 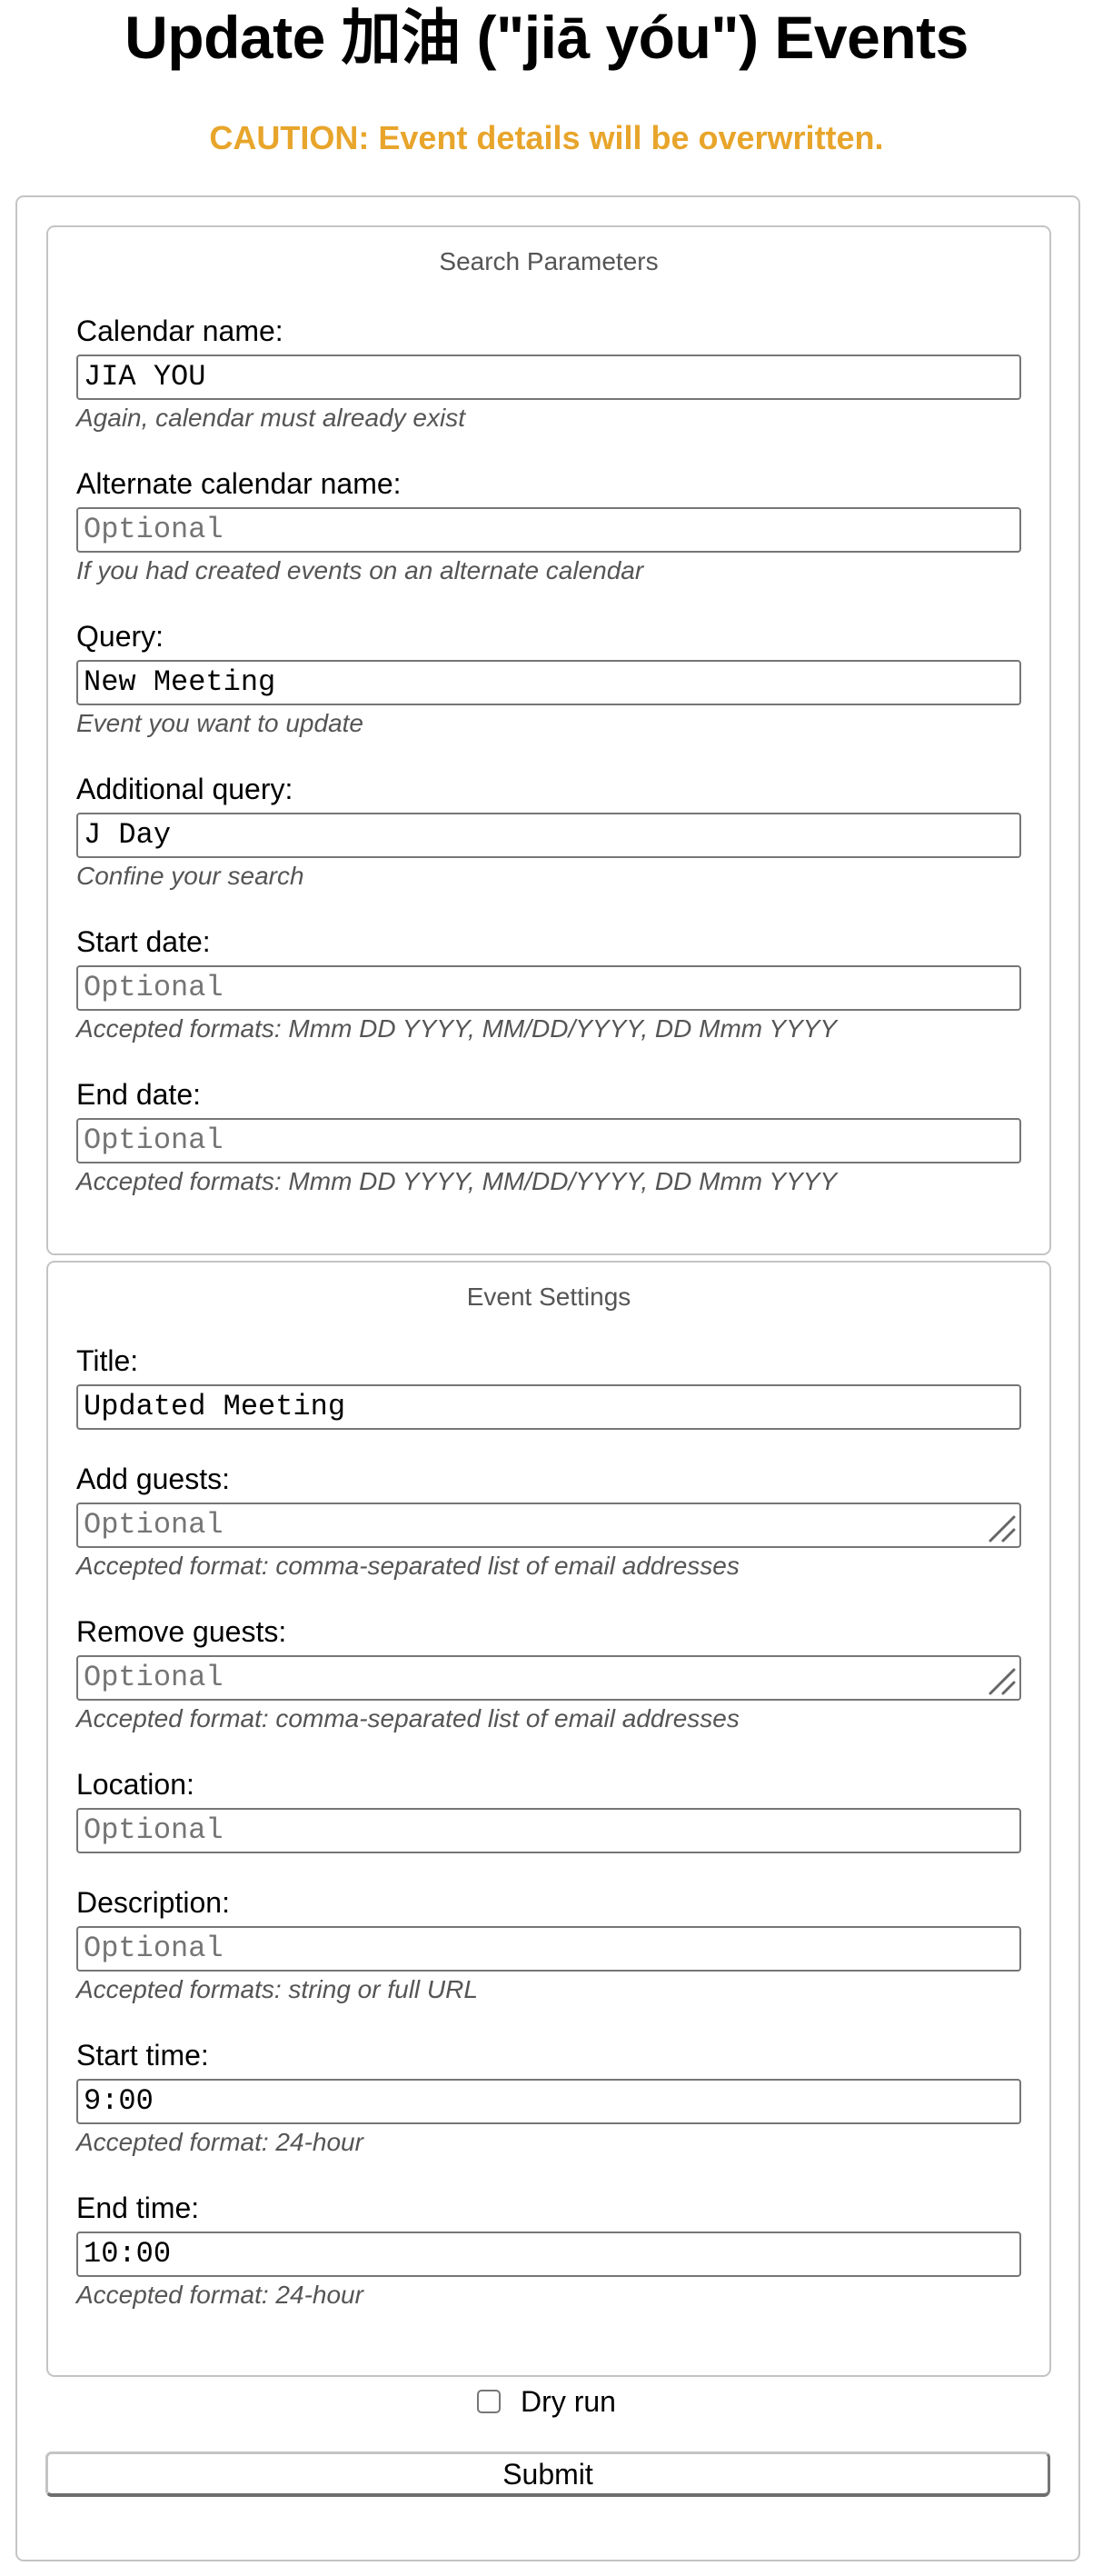 I want to click on title-input: Updated Meeting, so click(x=548, y=1407).